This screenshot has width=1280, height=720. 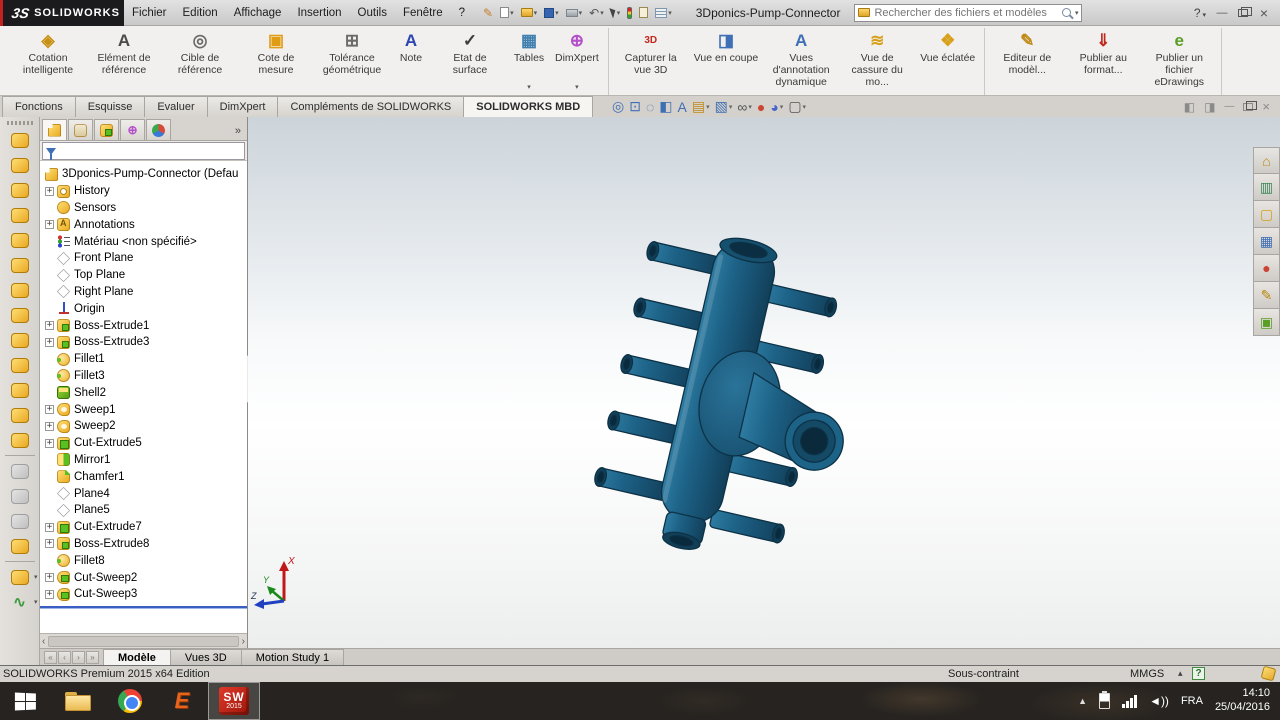 What do you see at coordinates (22, 602) in the screenshot?
I see `feature-tool-20: ∿ ▾` at bounding box center [22, 602].